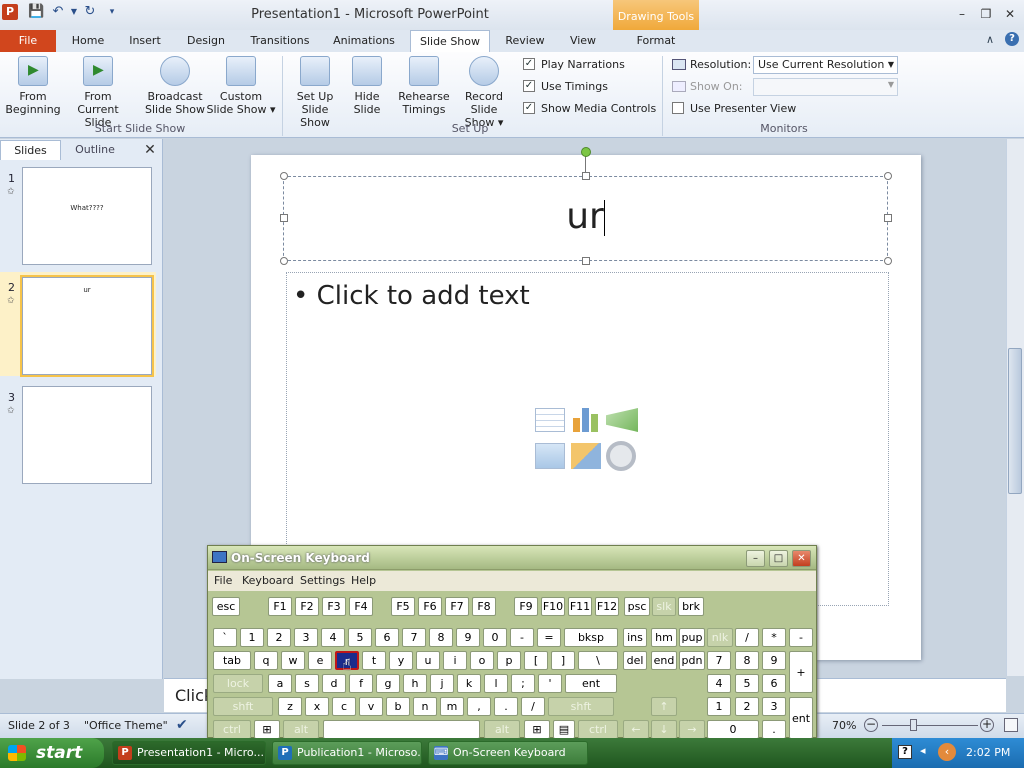 Image resolution: width=1024 pixels, height=768 pixels. What do you see at coordinates (334, 606) in the screenshot?
I see `key-F3: F3` at bounding box center [334, 606].